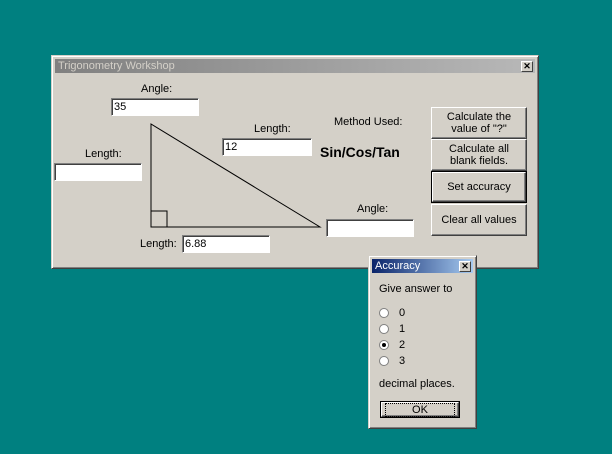 The image size is (612, 454). What do you see at coordinates (422, 266) in the screenshot?
I see `accuracy-titlebar: Accuracy ✕` at bounding box center [422, 266].